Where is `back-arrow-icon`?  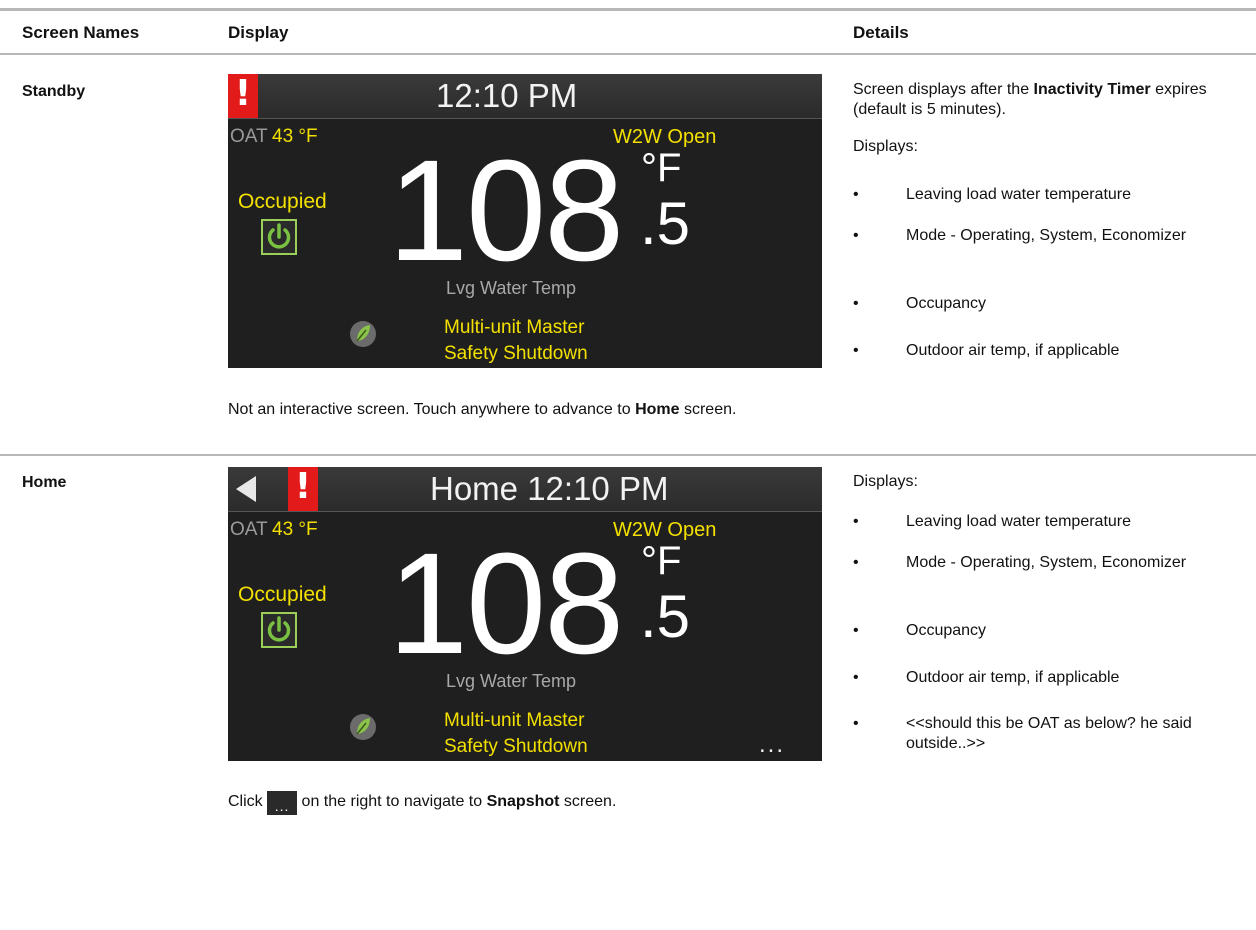
back-arrow-icon is located at coordinates (246, 489).